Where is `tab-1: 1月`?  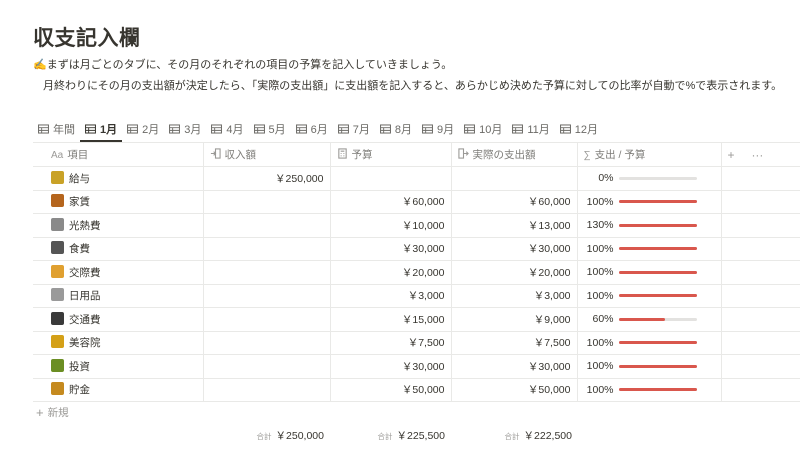 tab-1: 1月 is located at coordinates (101, 130).